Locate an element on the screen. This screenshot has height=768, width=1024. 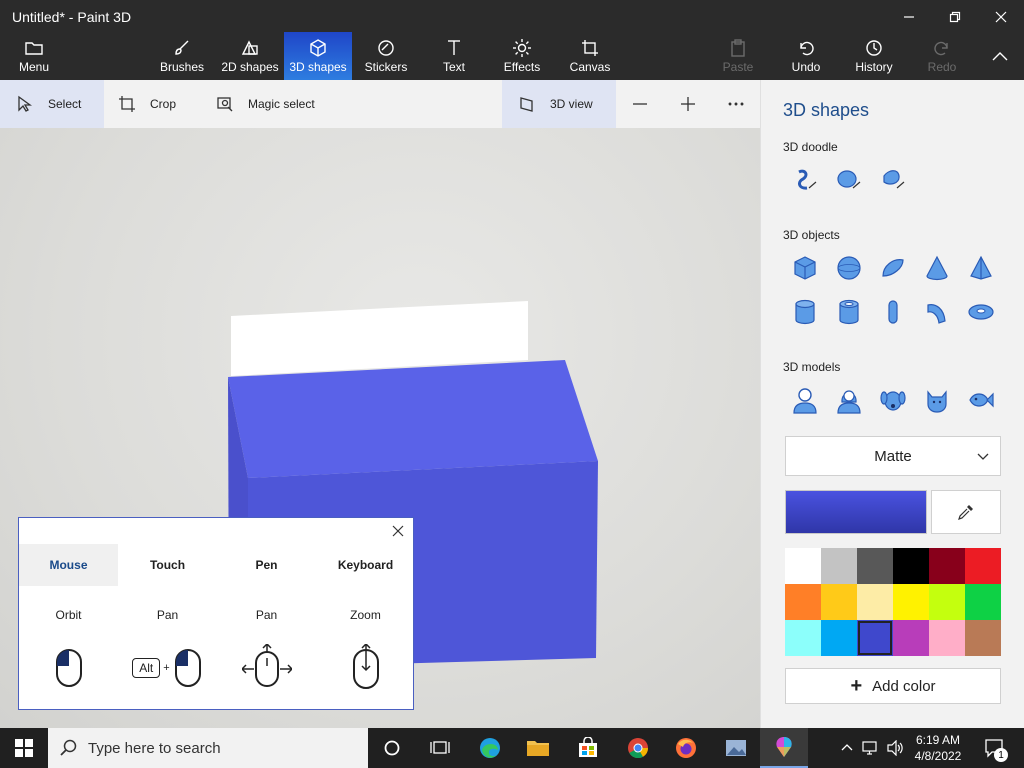
hemisphere-button is located at coordinates (893, 268).